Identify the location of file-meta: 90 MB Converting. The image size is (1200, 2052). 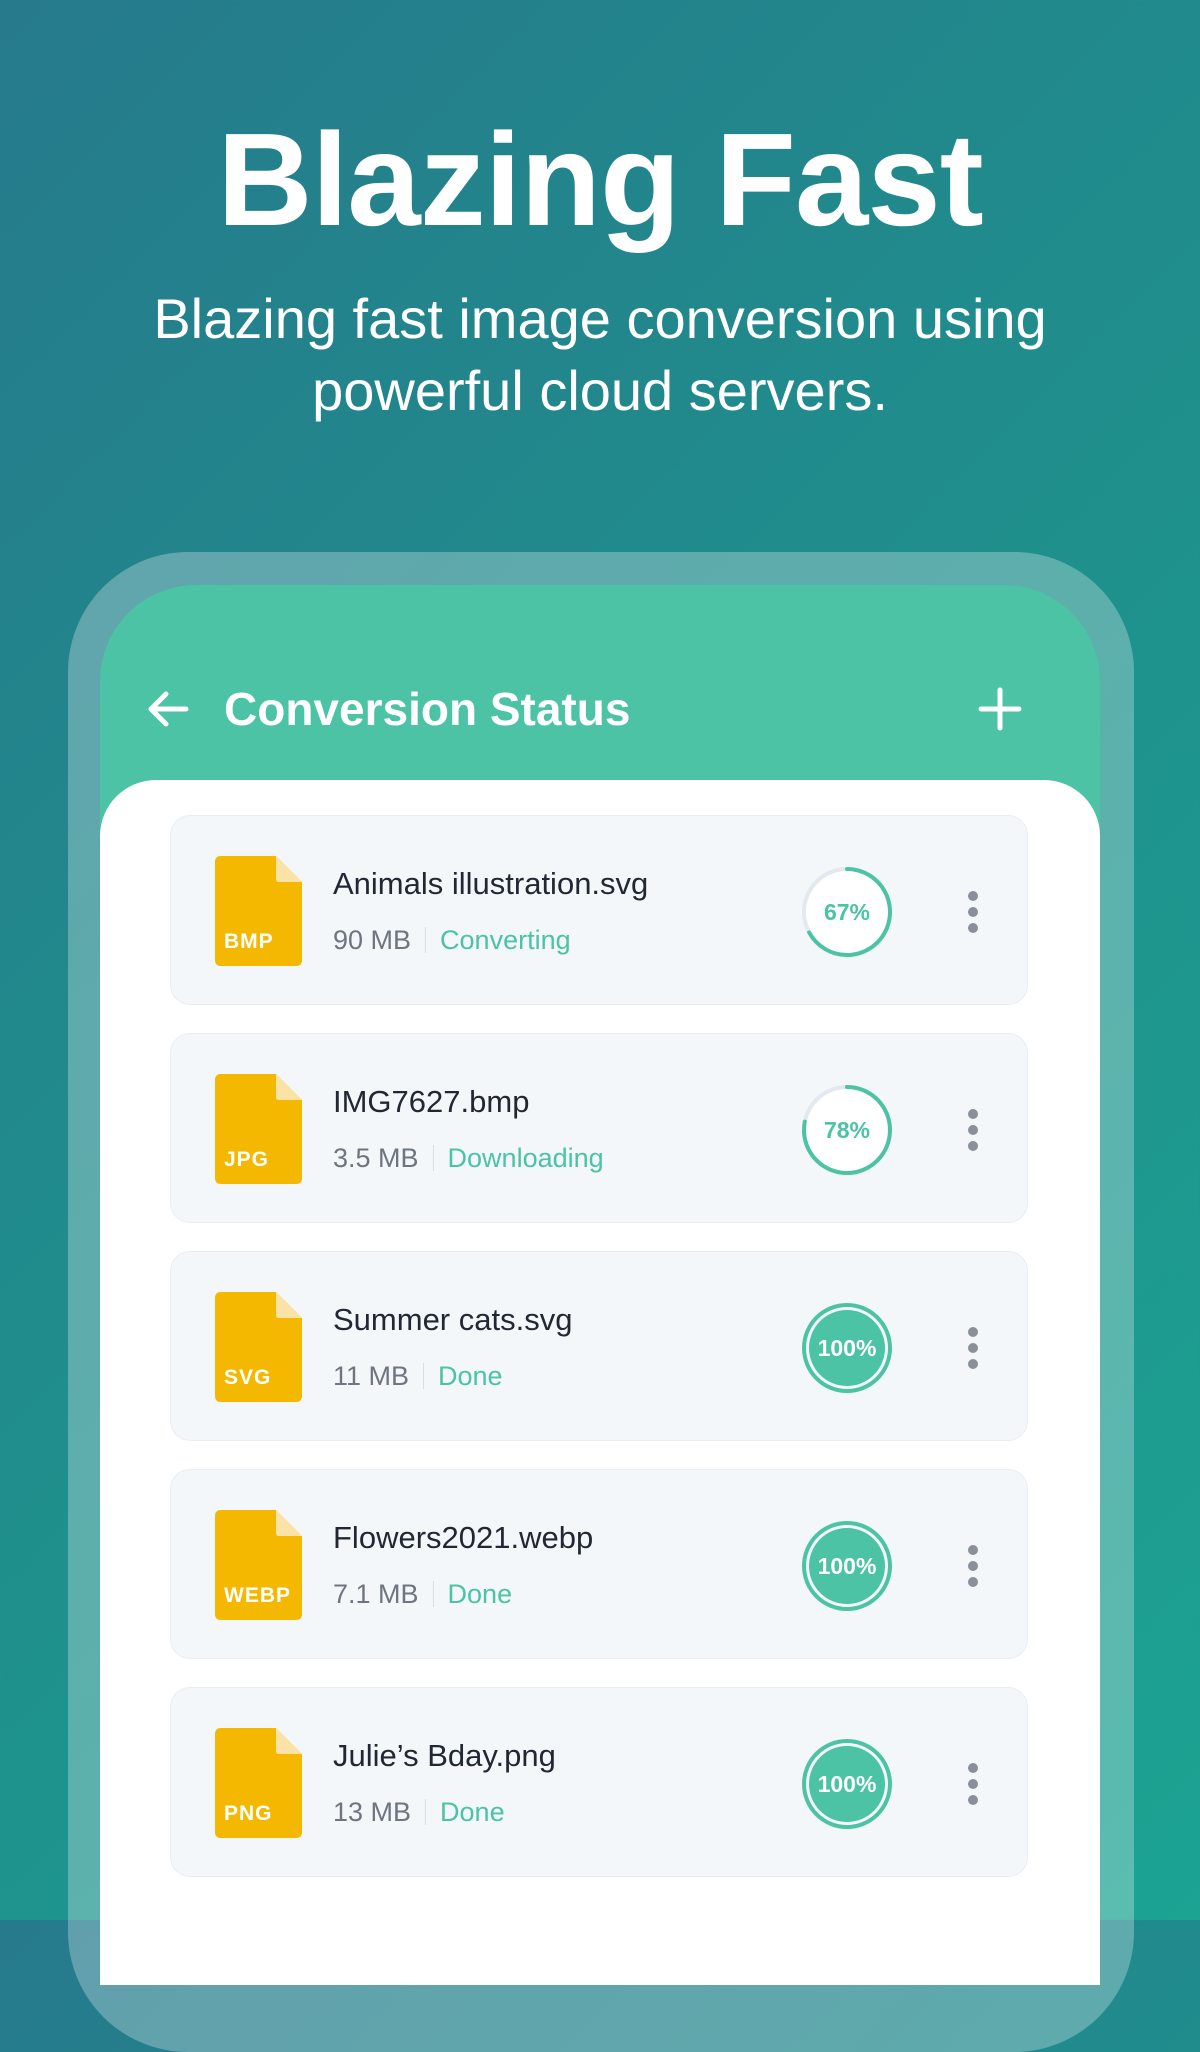
(452, 940).